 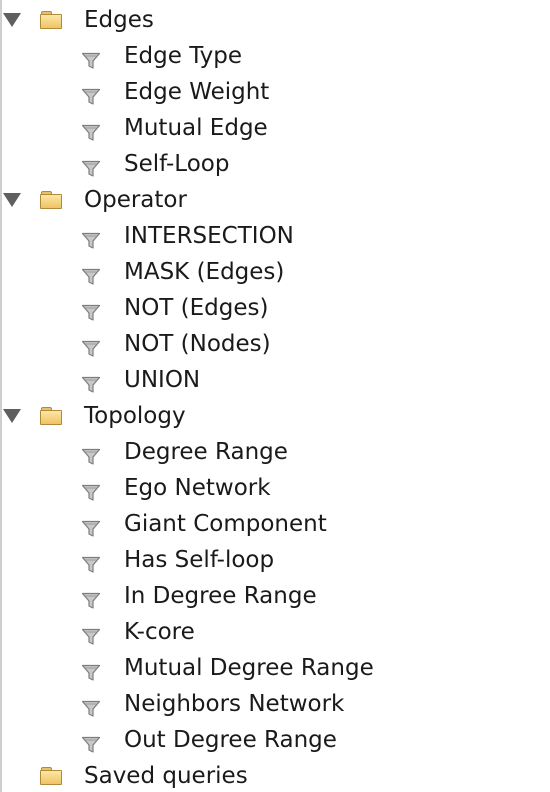 What do you see at coordinates (275, 488) in the screenshot?
I see `filter-item-ego-network: Ego Network` at bounding box center [275, 488].